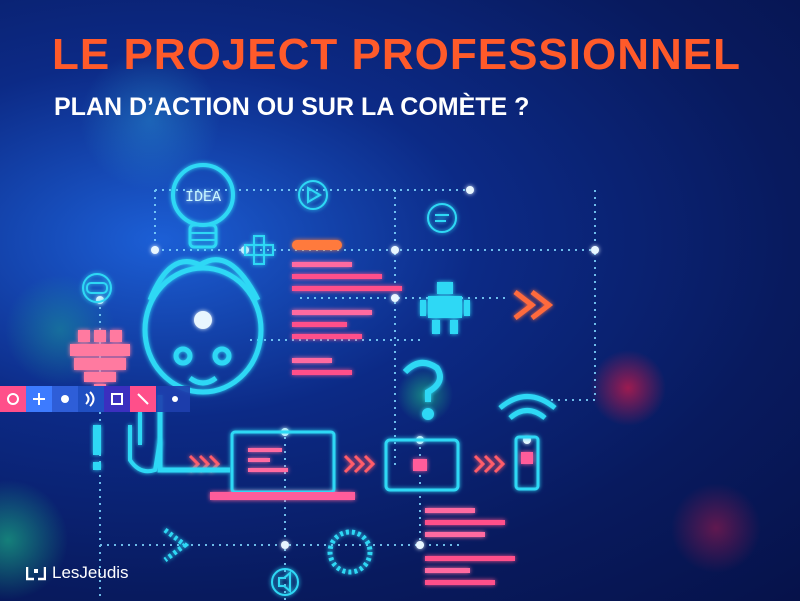 The height and width of the screenshot is (601, 800). I want to click on smartphone-icon, so click(527, 463).